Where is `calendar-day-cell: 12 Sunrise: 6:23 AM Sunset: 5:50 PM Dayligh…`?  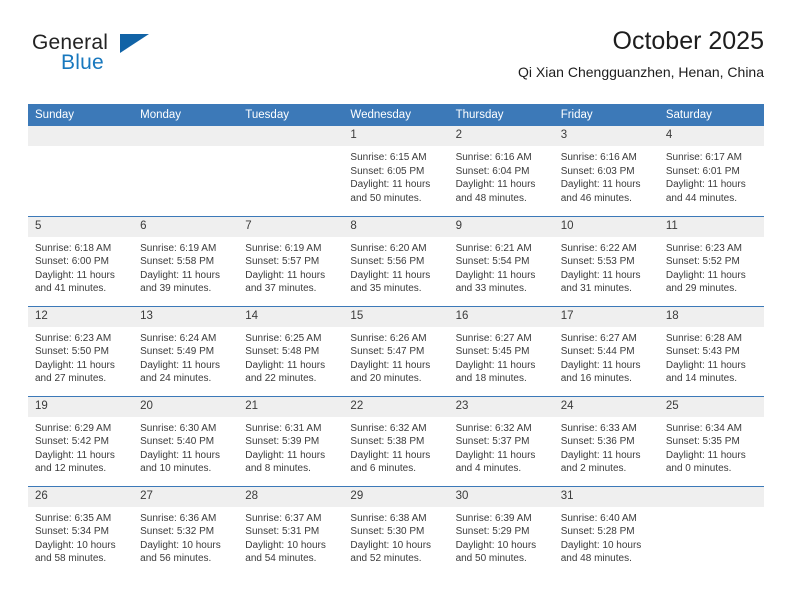
calendar-day-cell: 12 Sunrise: 6:23 AM Sunset: 5:50 PM Dayligh… is located at coordinates (81, 350).